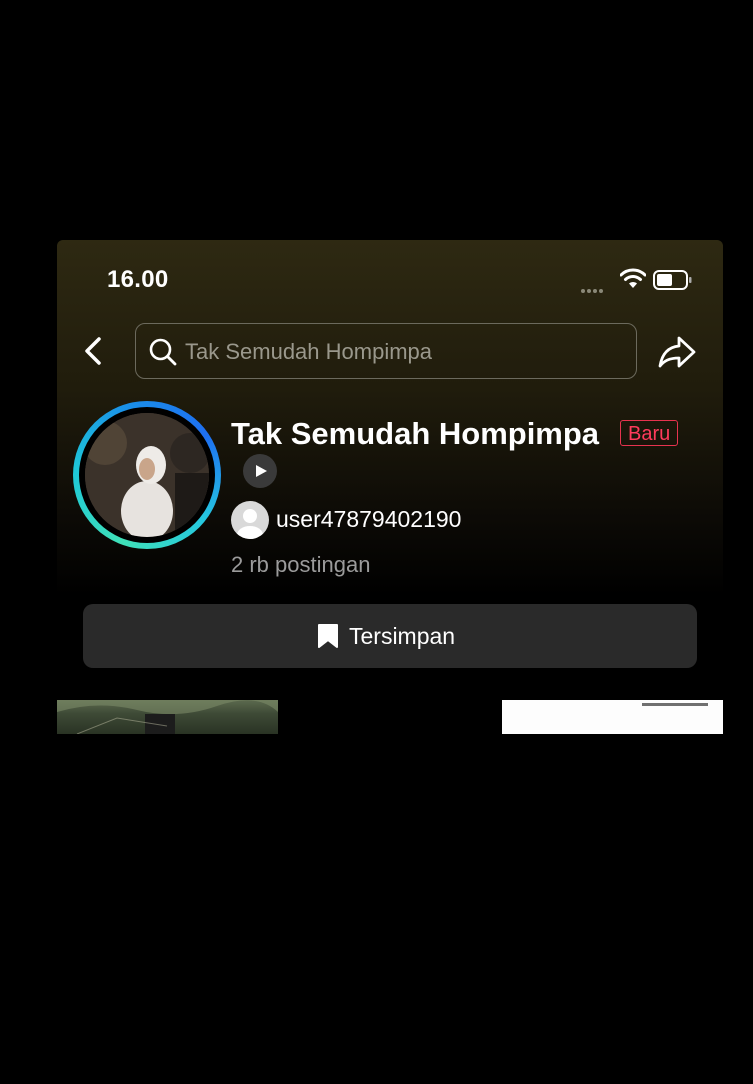  I want to click on search-input: Tak Semudah Hompimpa, so click(386, 351).